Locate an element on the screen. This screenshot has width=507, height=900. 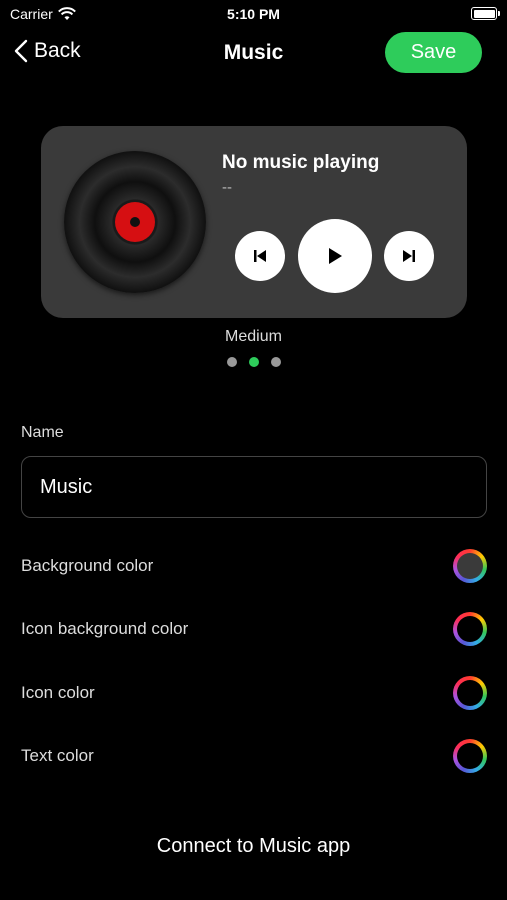
widget-size-label: Medium is located at coordinates (253, 336).